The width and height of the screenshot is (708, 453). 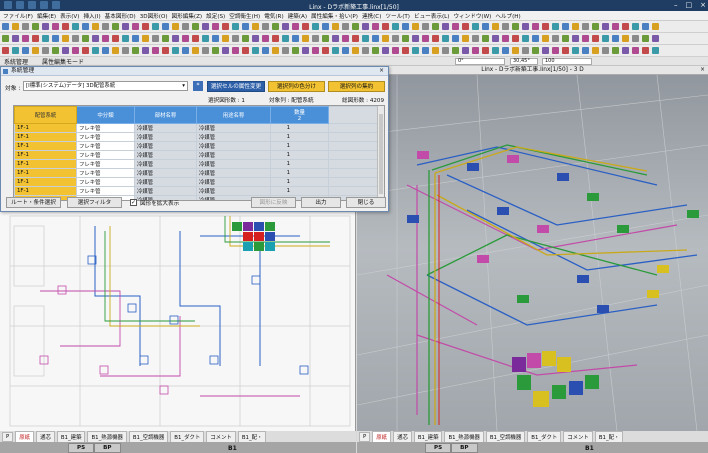 What do you see at coordinates (148, 436) in the screenshot?
I see `layer-tab: B1_空調機器` at bounding box center [148, 436].